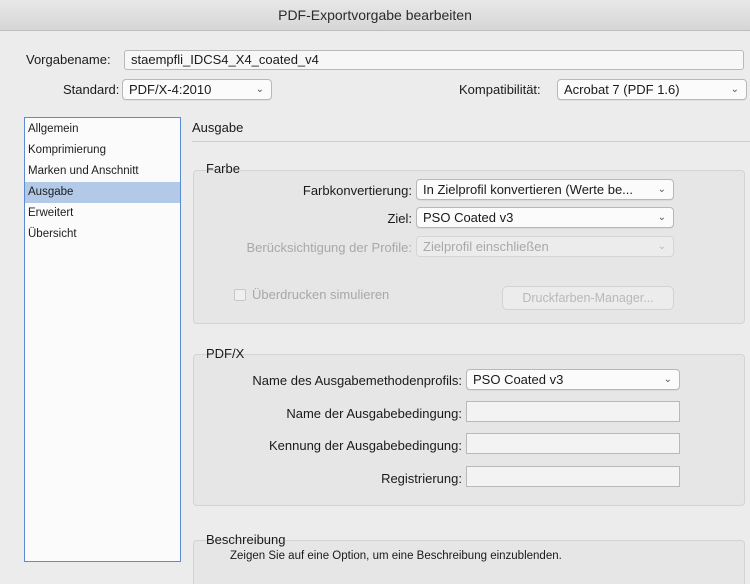 This screenshot has height=584, width=750. I want to click on pdfx-group-title: PDF/X, so click(225, 353).